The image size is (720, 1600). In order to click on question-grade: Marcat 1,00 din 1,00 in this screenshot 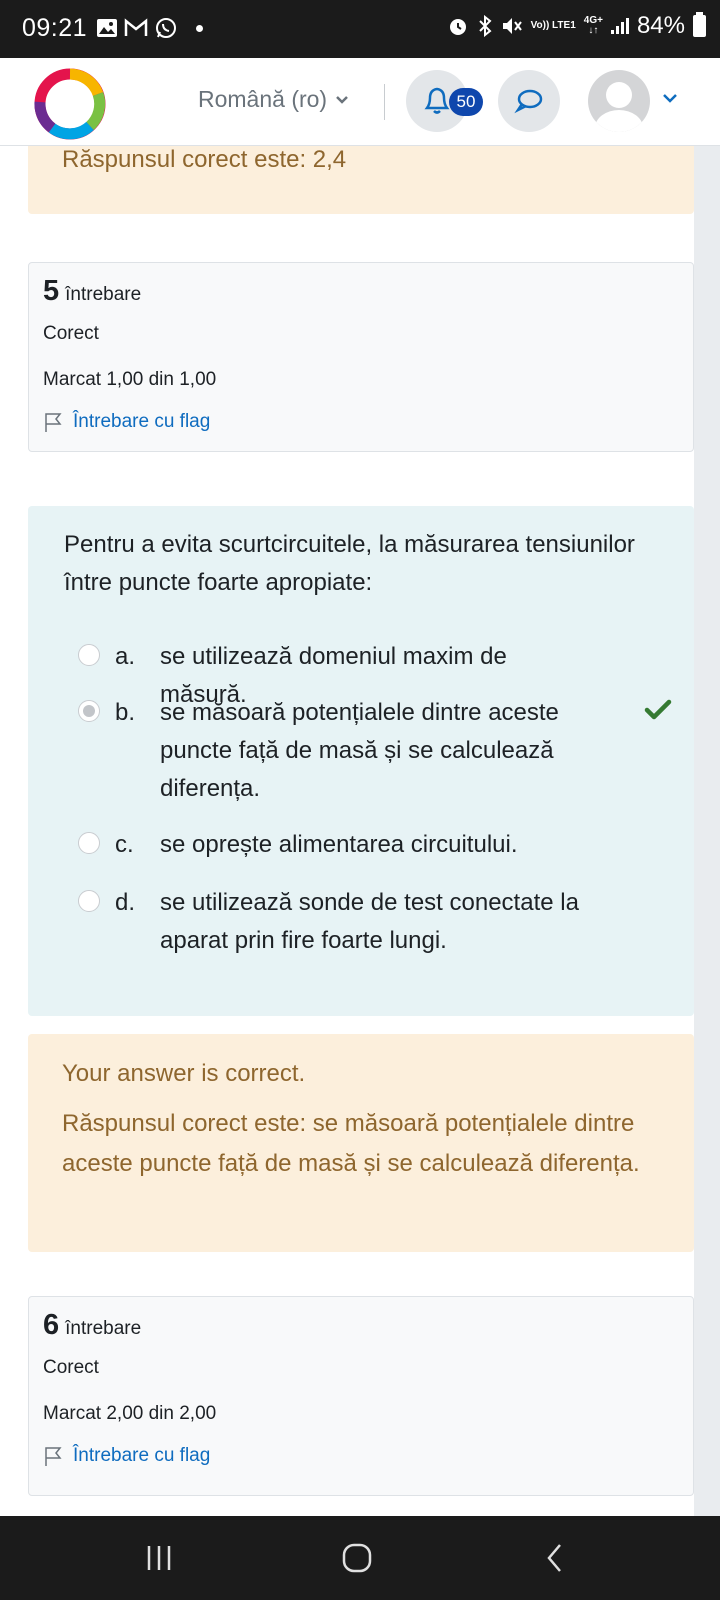, I will do `click(130, 379)`.